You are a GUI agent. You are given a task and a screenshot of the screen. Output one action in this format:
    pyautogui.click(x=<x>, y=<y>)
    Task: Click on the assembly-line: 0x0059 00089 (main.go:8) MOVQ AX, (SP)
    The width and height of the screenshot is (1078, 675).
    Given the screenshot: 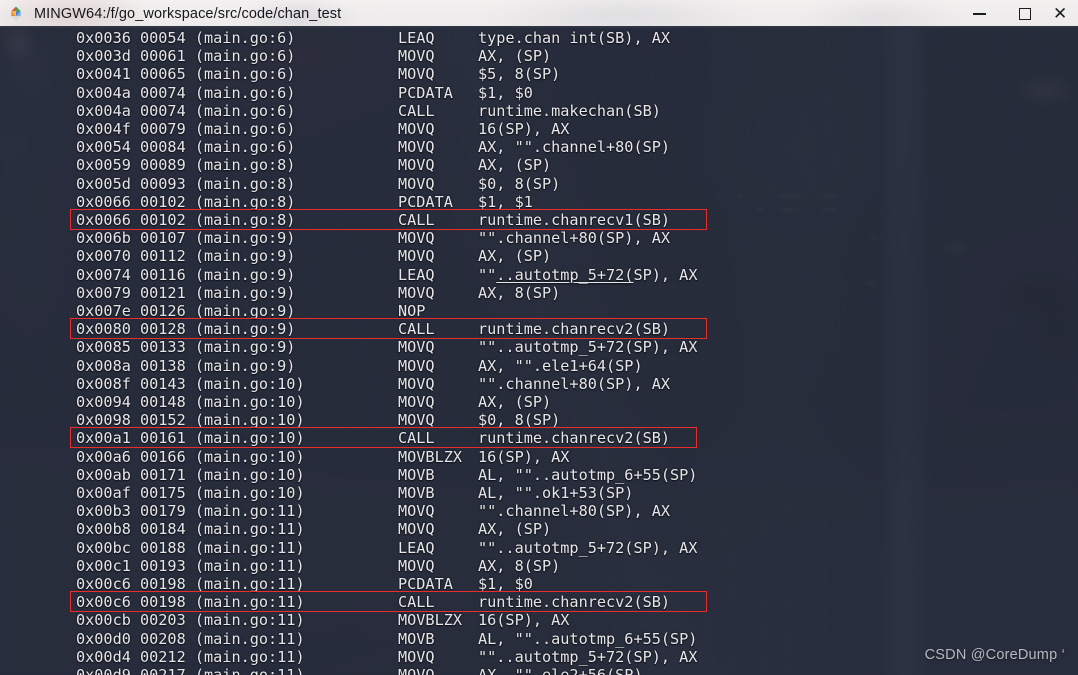 What is the action you would take?
    pyautogui.click(x=539, y=165)
    